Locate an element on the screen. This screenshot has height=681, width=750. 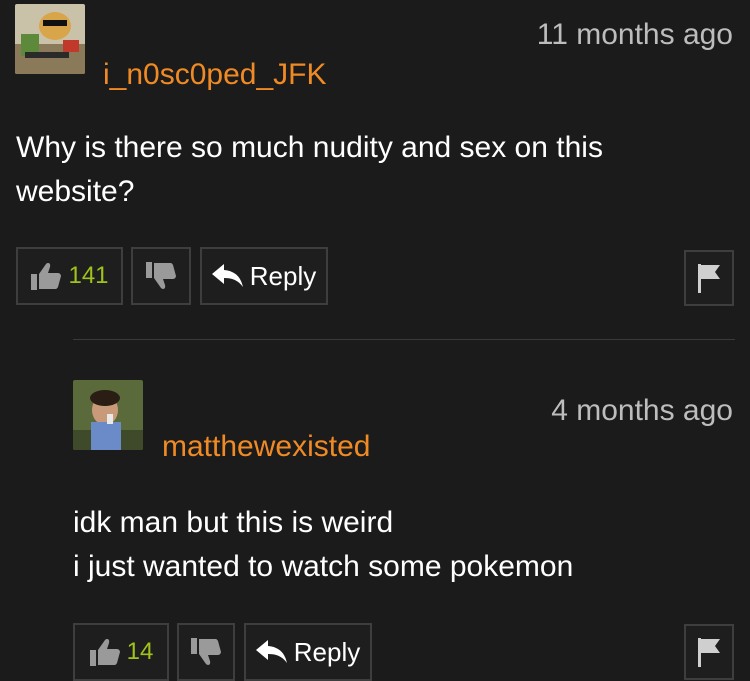
timestamp: 4 months ago is located at coordinates (642, 410).